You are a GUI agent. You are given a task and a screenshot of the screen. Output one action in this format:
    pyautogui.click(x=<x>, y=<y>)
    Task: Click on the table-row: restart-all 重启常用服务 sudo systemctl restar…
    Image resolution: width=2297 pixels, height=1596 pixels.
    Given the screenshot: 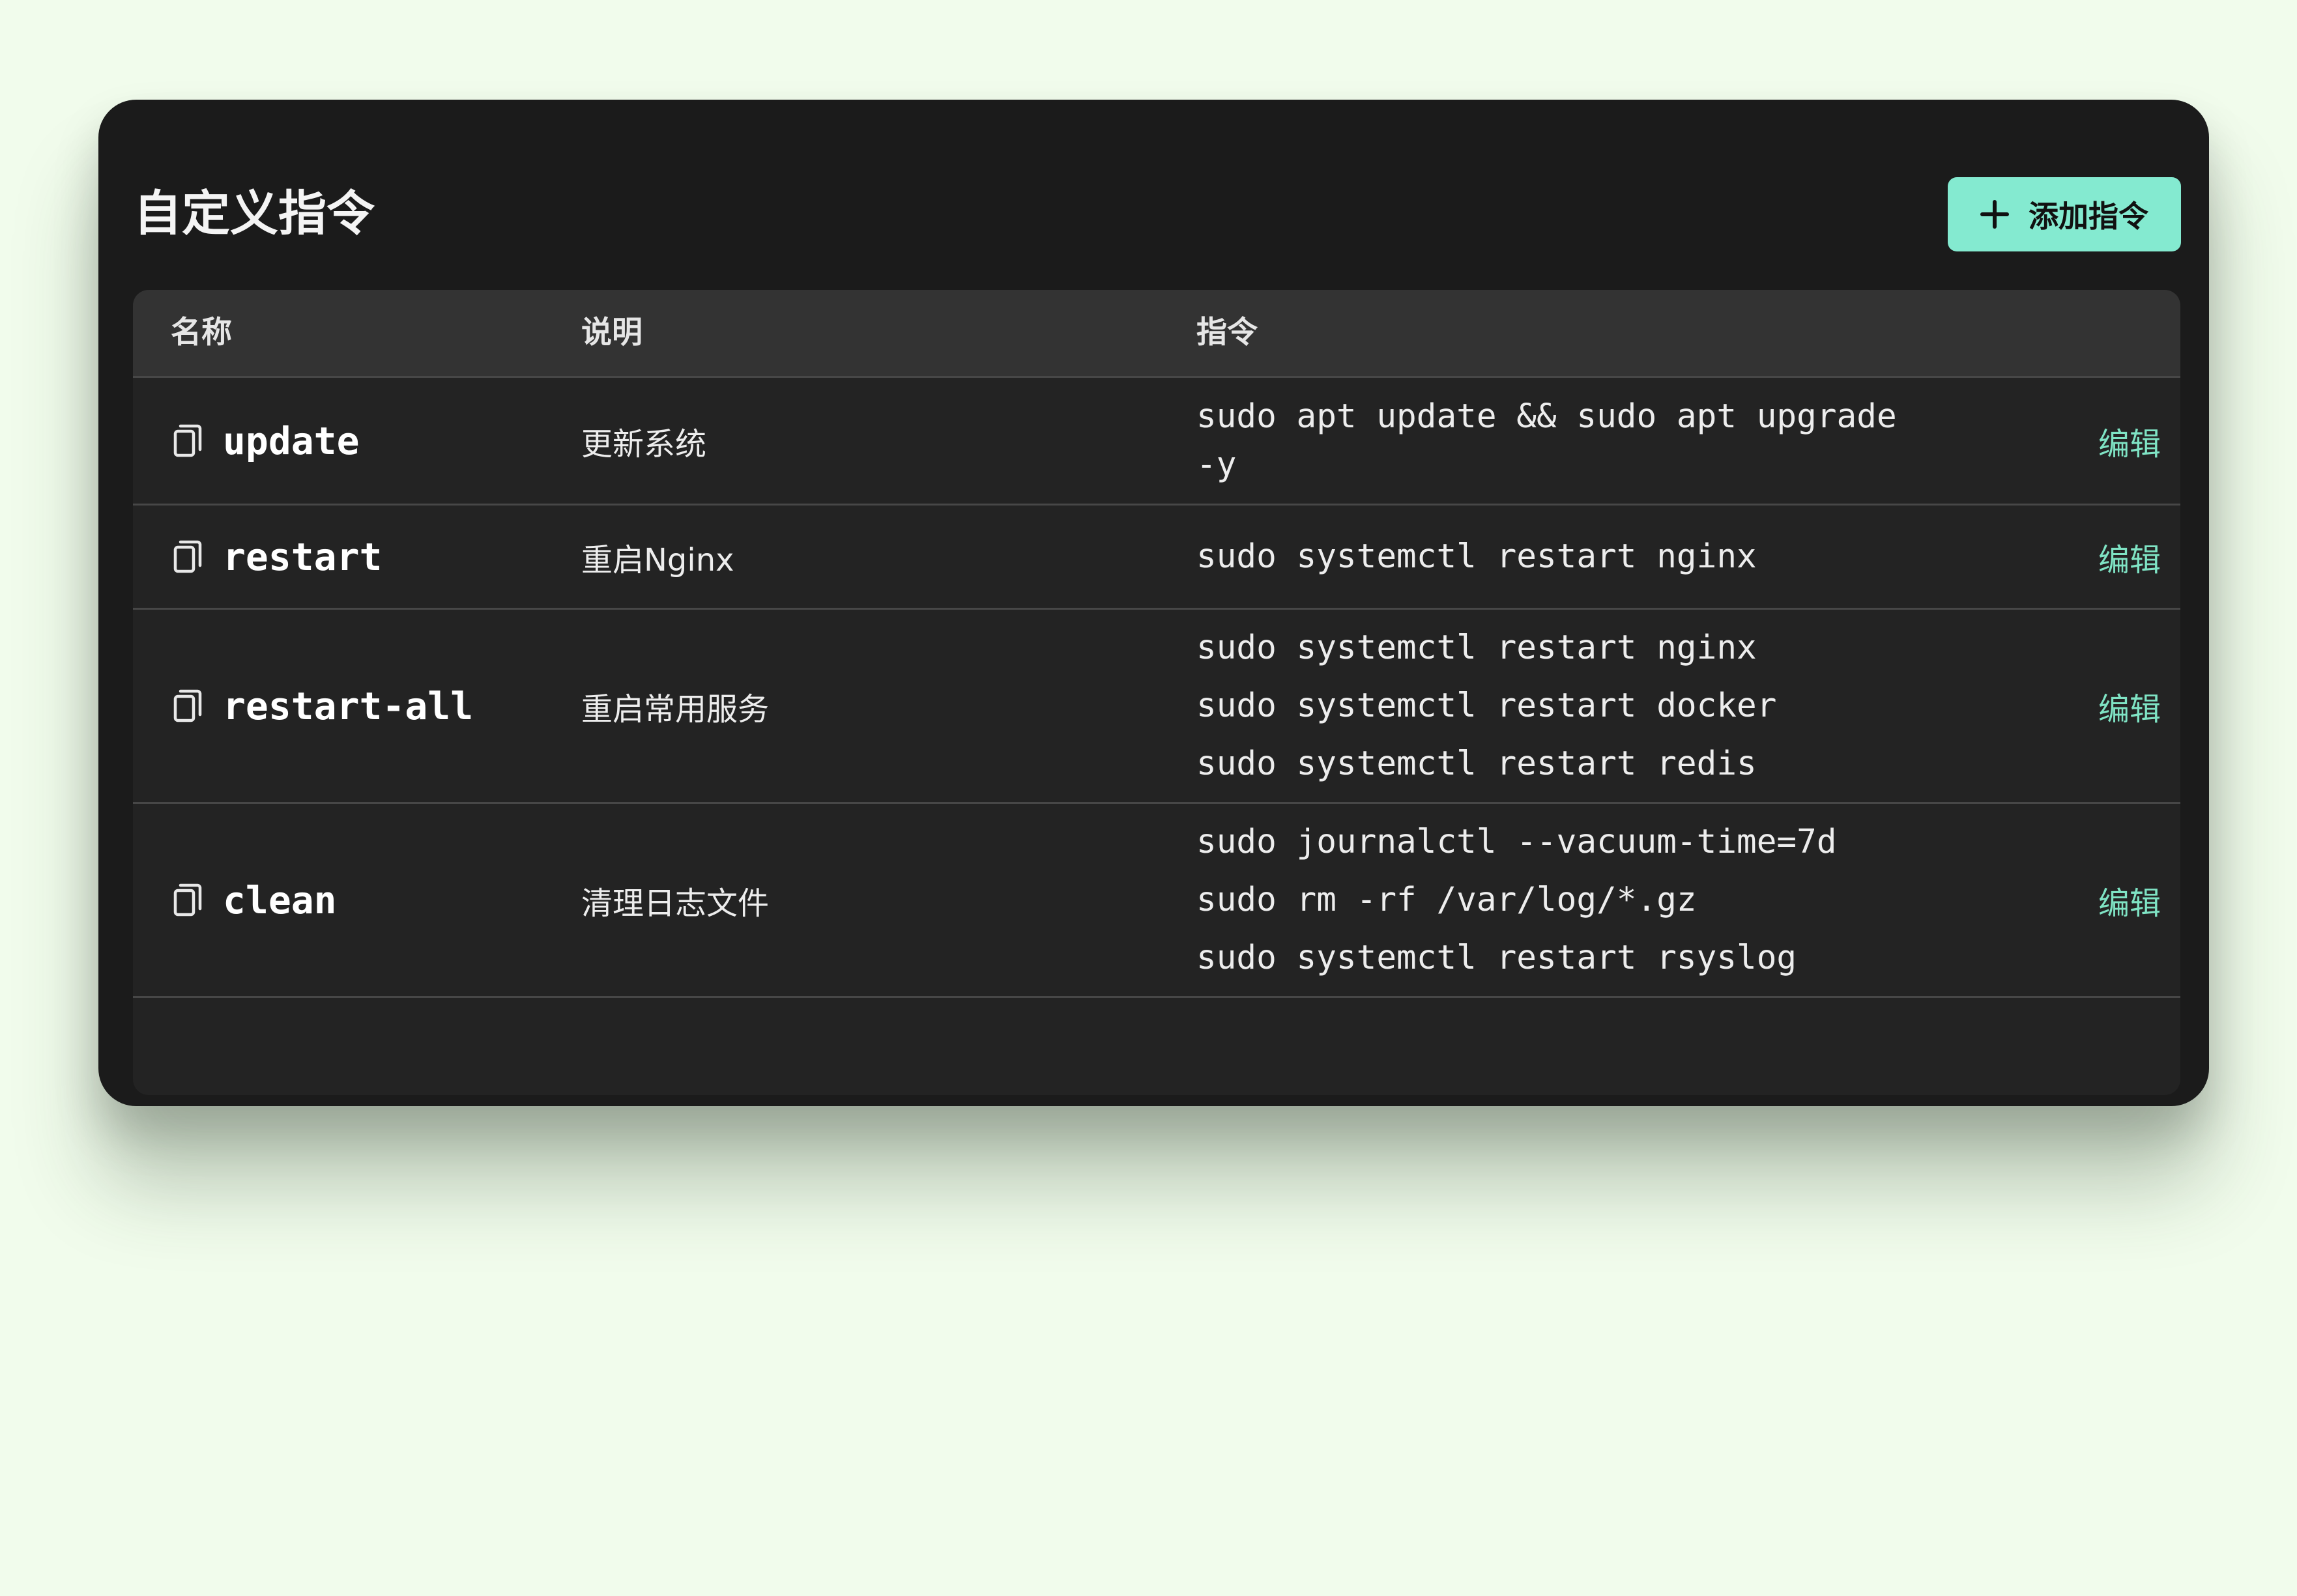 What is the action you would take?
    pyautogui.click(x=1156, y=707)
    